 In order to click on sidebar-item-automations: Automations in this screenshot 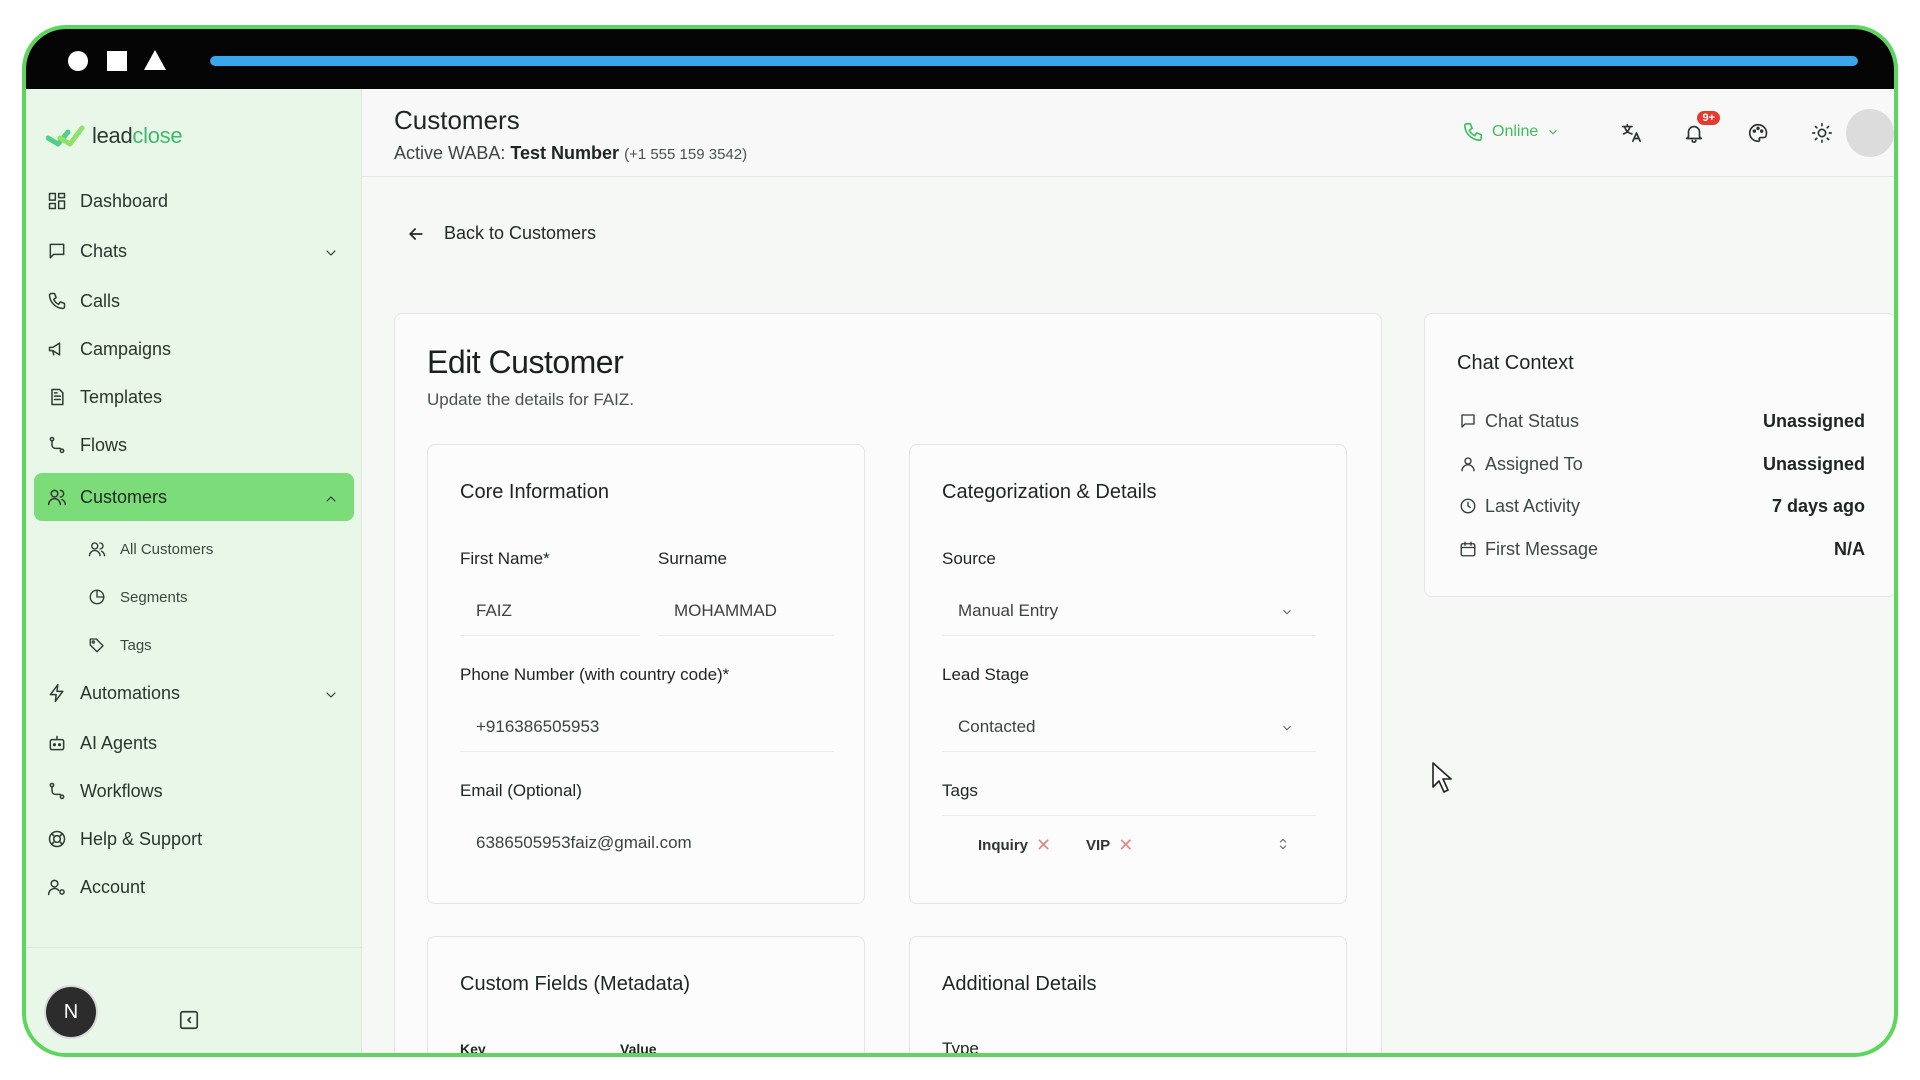, I will do `click(194, 693)`.